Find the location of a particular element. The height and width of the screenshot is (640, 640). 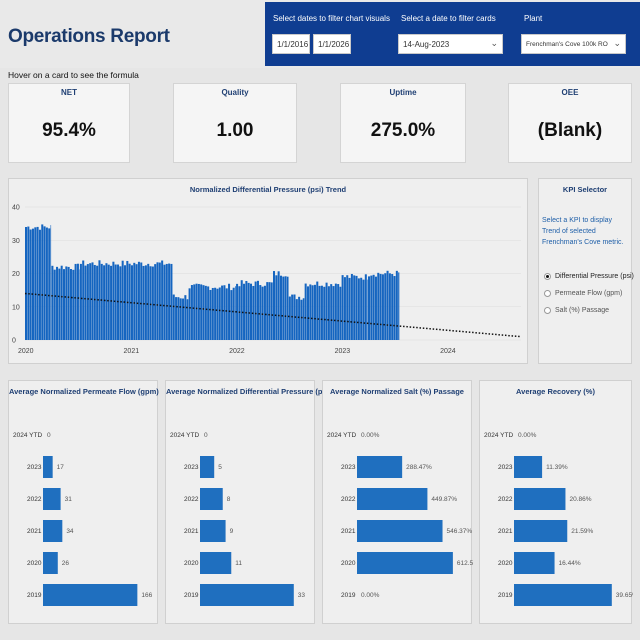

card-date-dropdown: 14-Aug-2023 ⌄ is located at coordinates (450, 44).